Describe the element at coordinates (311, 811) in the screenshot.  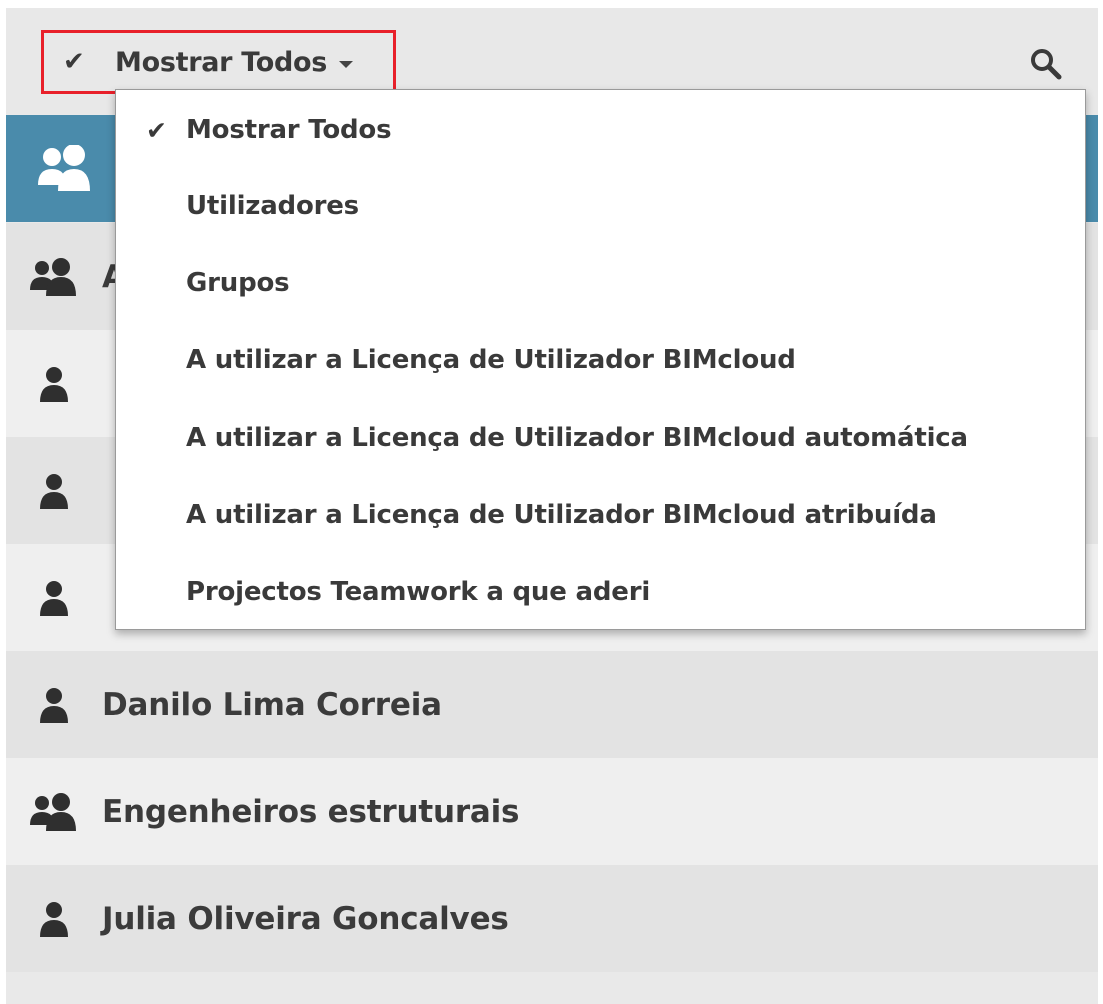
I see `row-name: Engenheiros estruturais` at that location.